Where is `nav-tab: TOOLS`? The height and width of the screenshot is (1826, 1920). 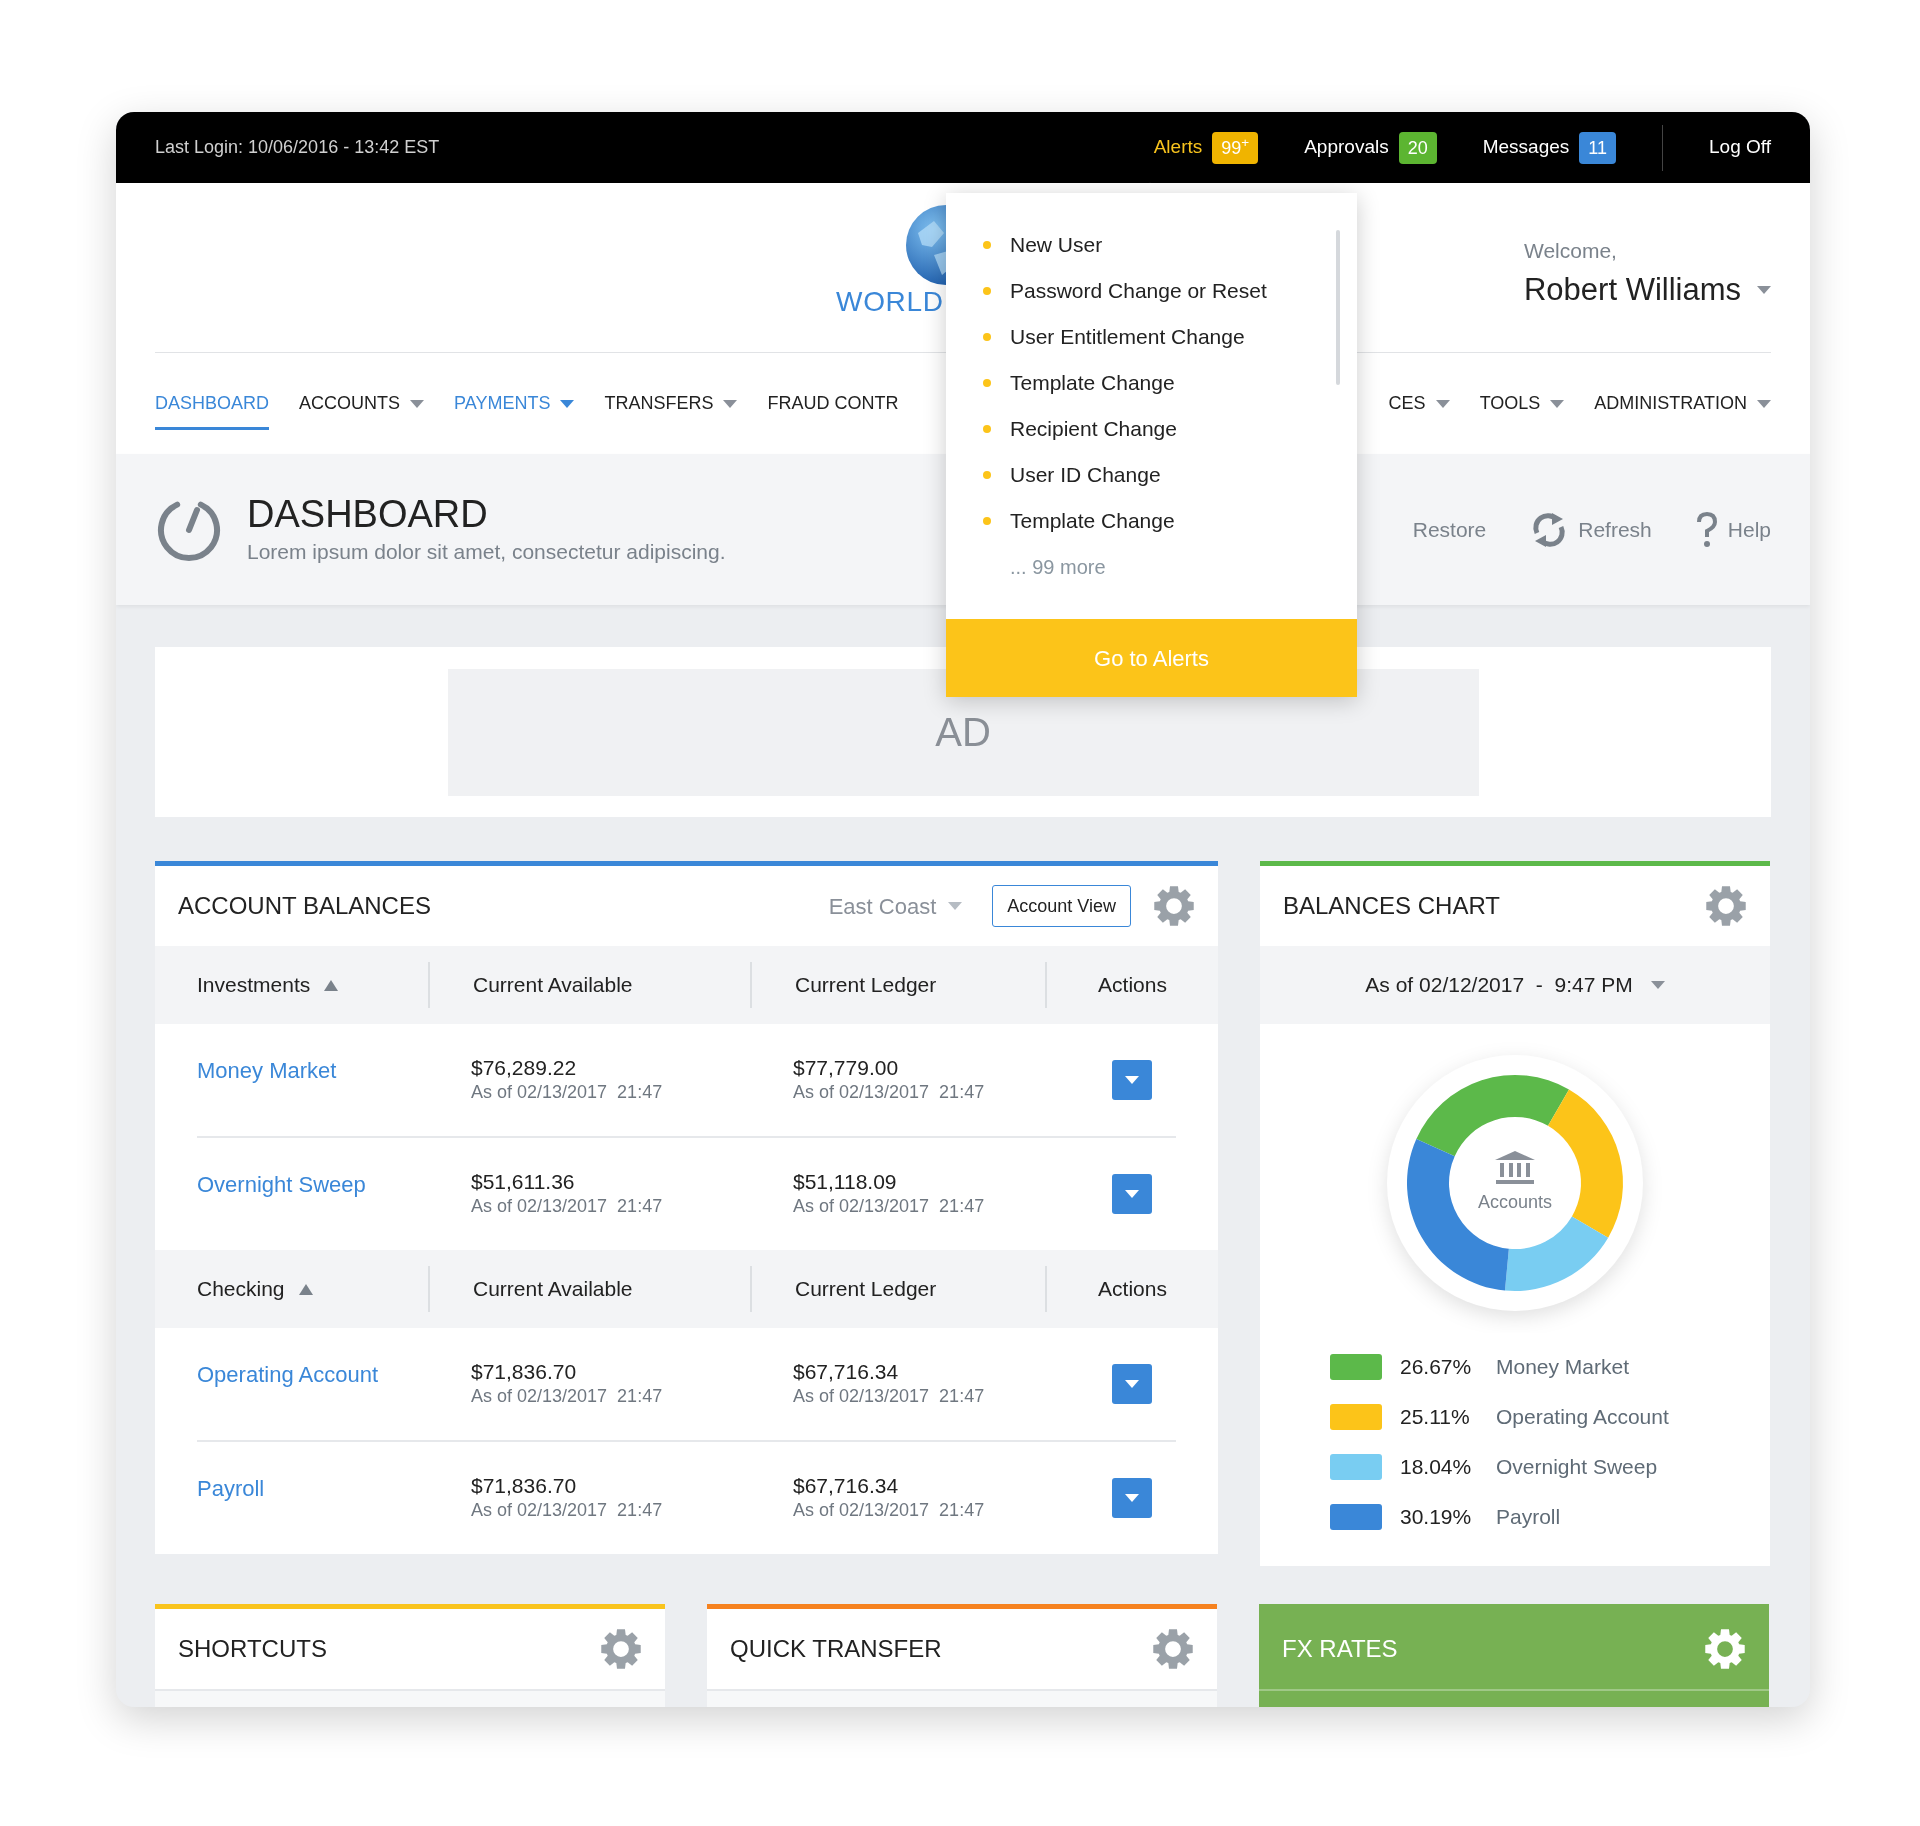 nav-tab: TOOLS is located at coordinates (1522, 403).